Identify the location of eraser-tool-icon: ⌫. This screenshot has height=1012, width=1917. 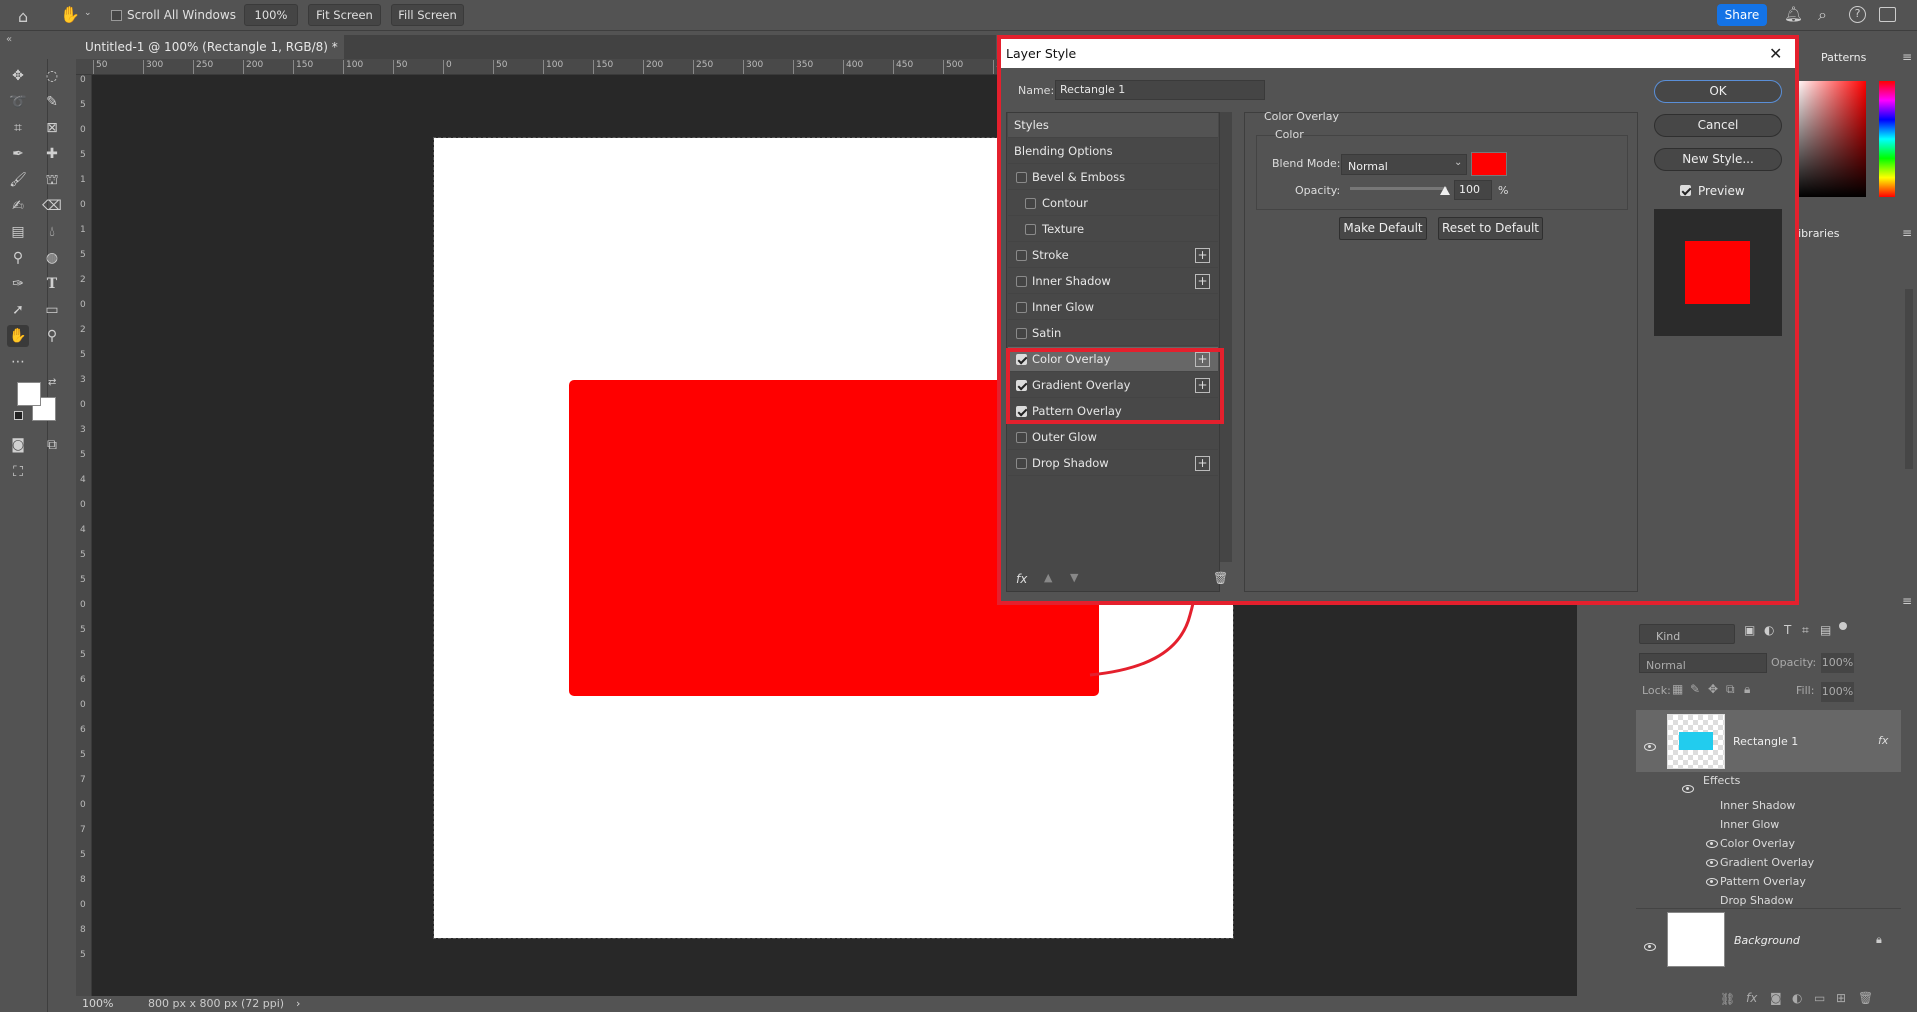
(52, 206).